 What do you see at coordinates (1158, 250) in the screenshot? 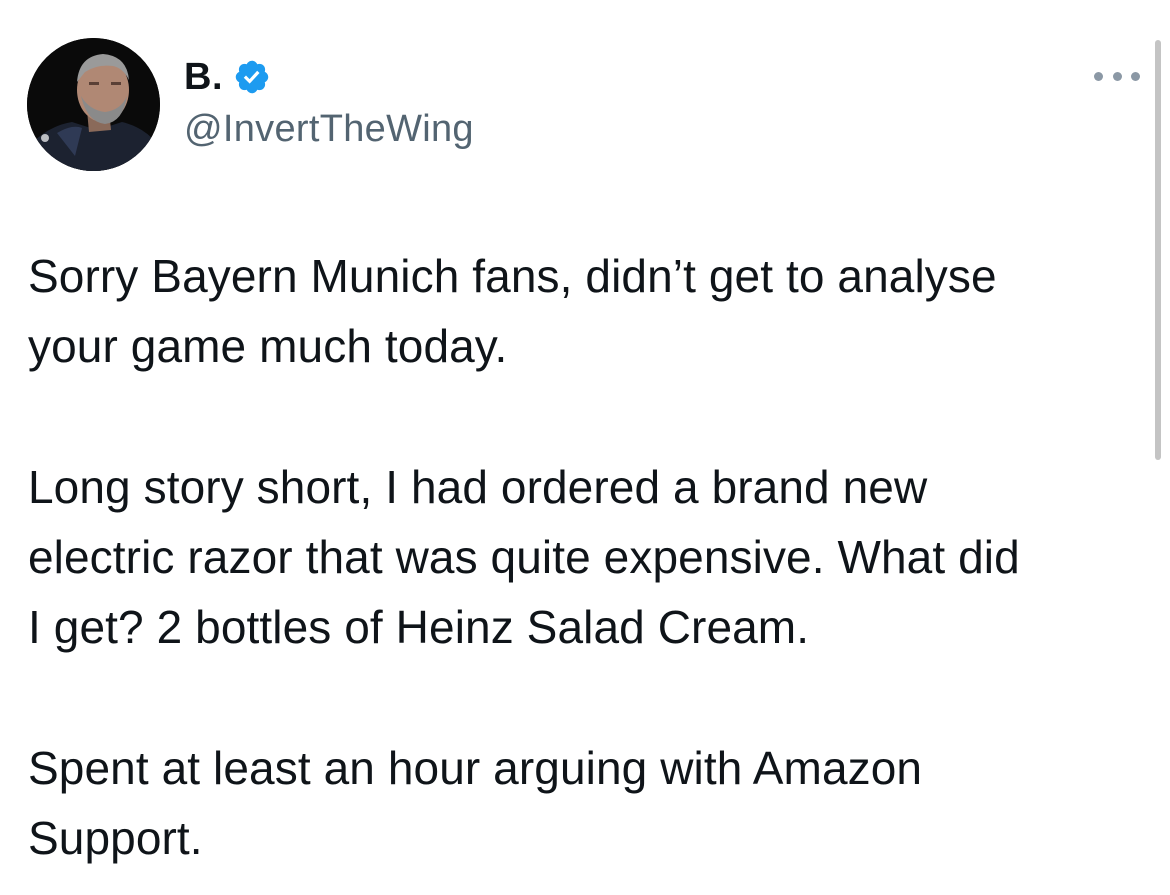
I see `scrollbar-thumb` at bounding box center [1158, 250].